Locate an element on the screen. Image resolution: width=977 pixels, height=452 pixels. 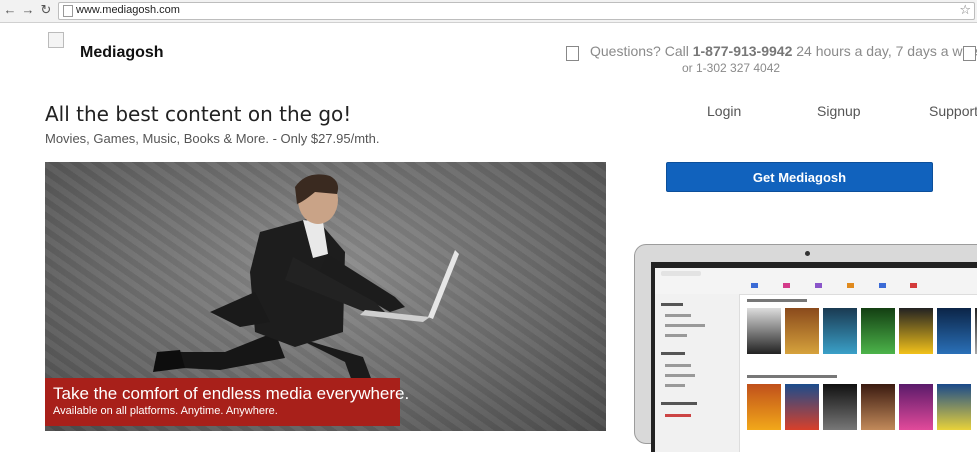
phone-alt: or 1-302 327 4042 is located at coordinates (731, 68).